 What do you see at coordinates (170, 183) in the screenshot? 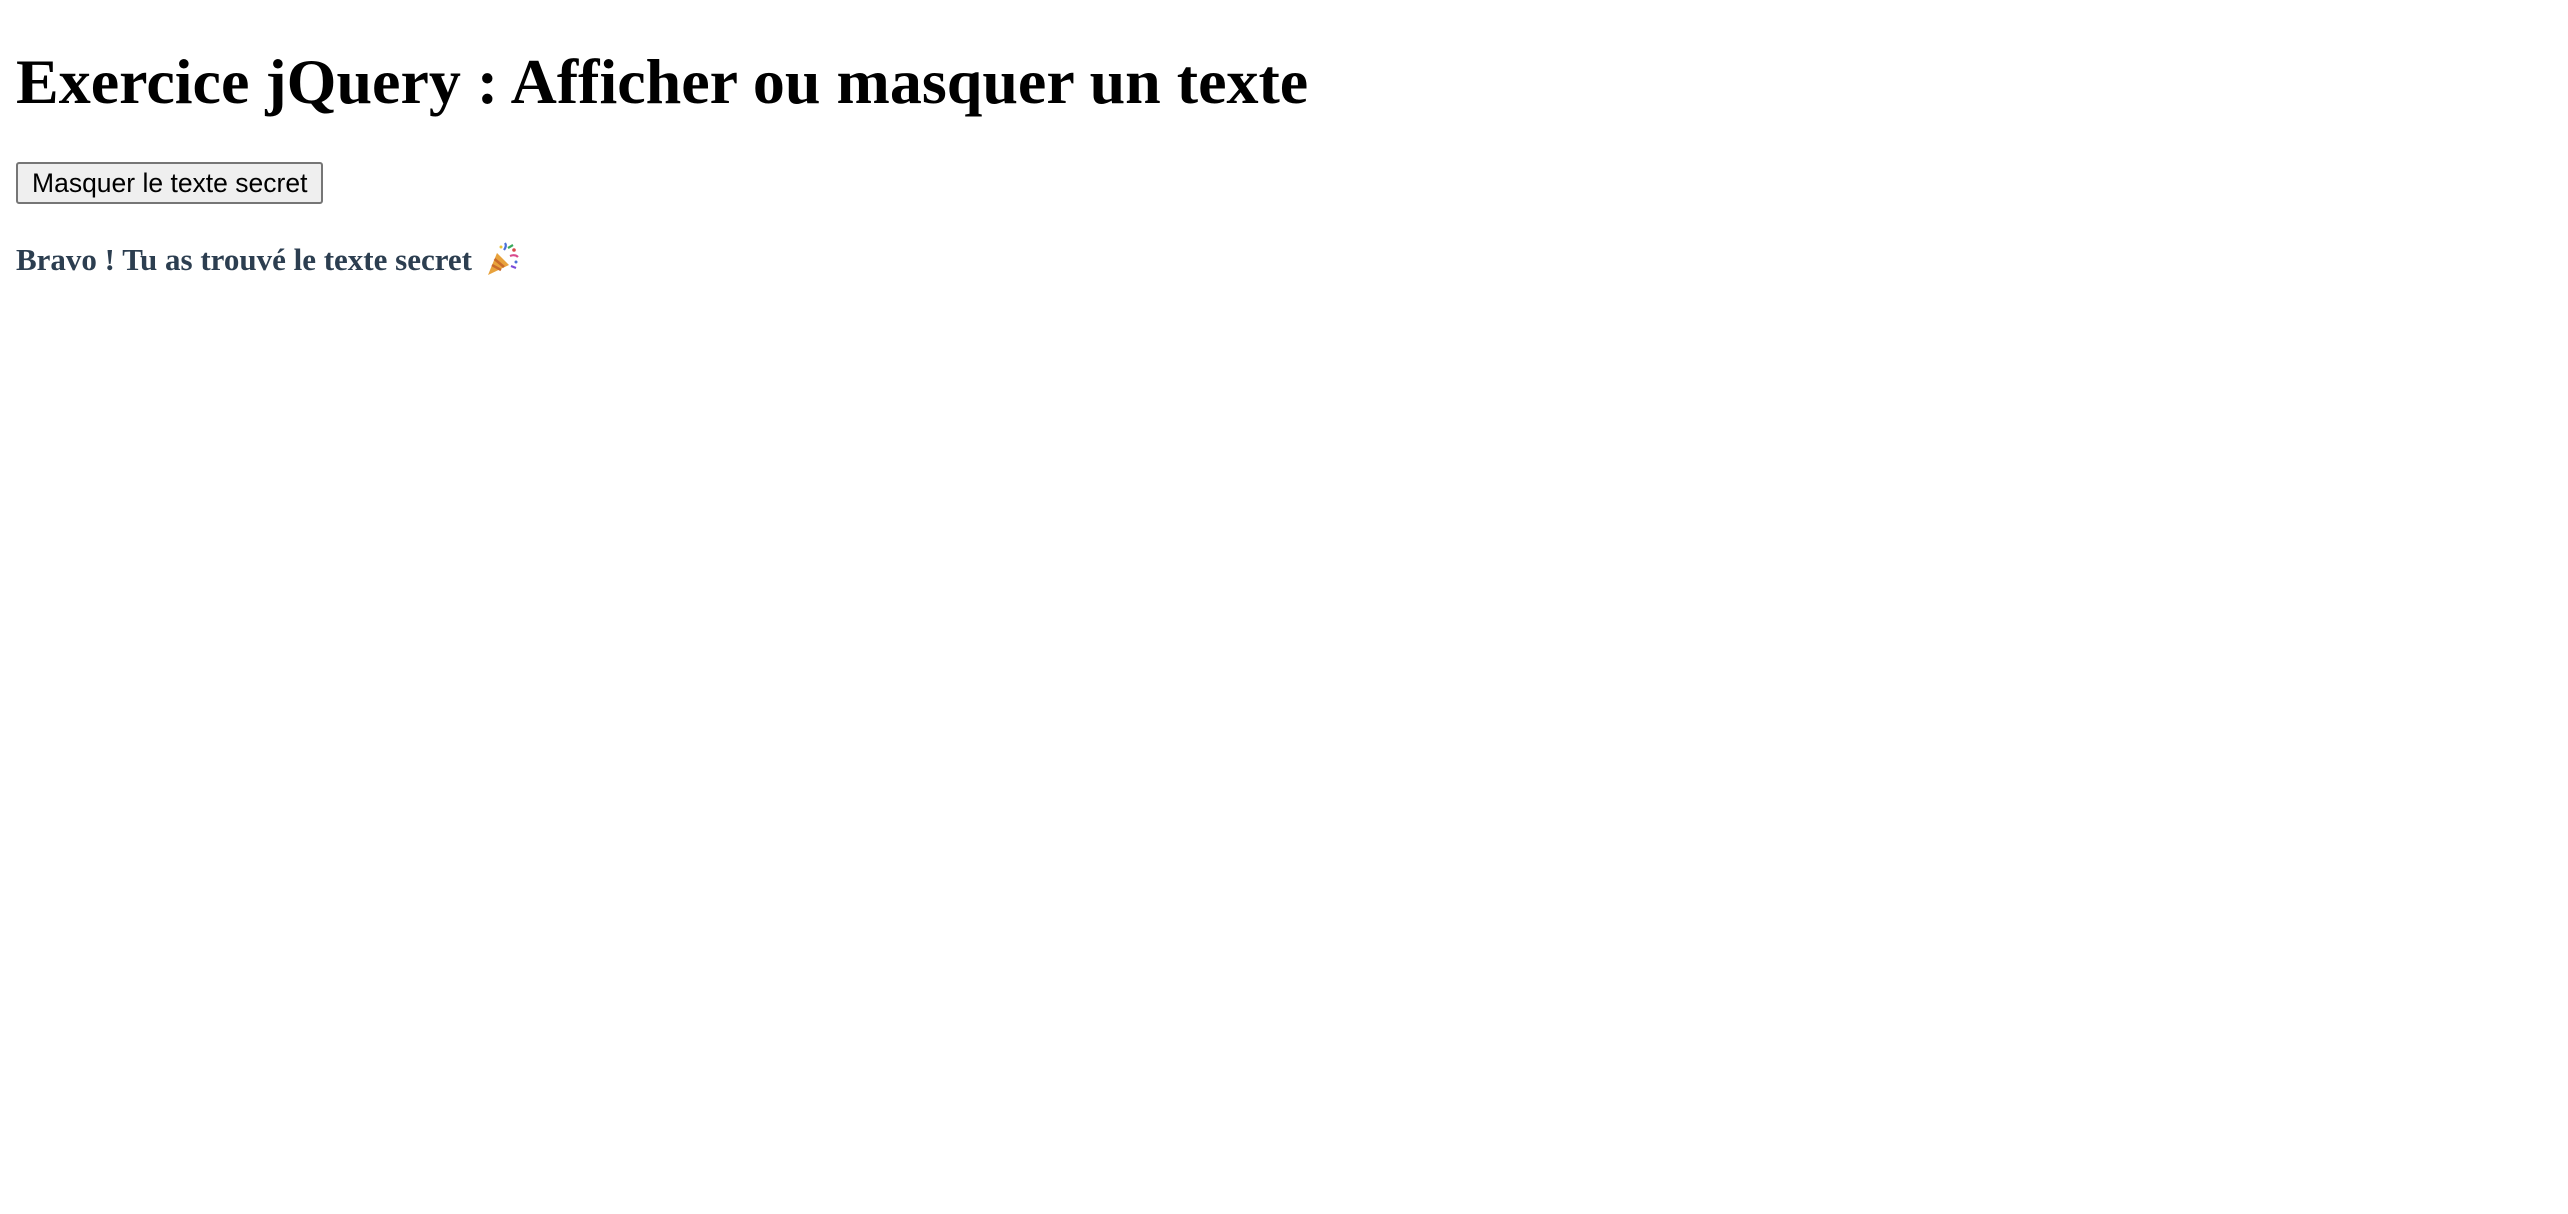
I see `toggle-secret-button: Masquer le texte secret` at bounding box center [170, 183].